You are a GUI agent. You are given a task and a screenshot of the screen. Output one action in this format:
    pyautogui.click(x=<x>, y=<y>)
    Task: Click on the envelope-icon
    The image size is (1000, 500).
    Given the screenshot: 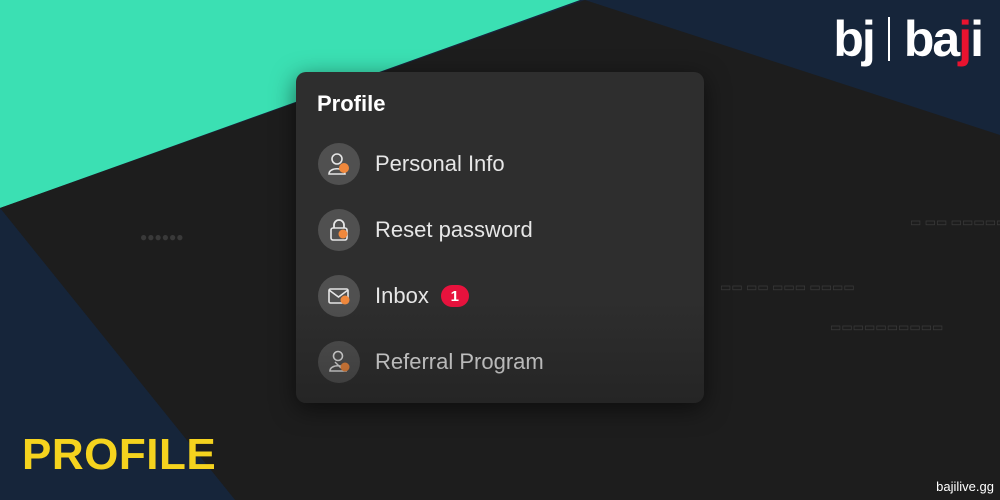 What is the action you would take?
    pyautogui.click(x=339, y=296)
    